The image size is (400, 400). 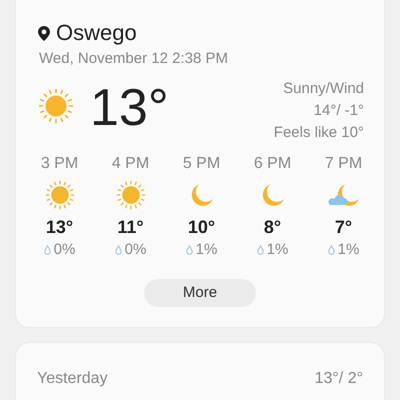 What do you see at coordinates (129, 110) in the screenshot?
I see `current-temperature: 13°` at bounding box center [129, 110].